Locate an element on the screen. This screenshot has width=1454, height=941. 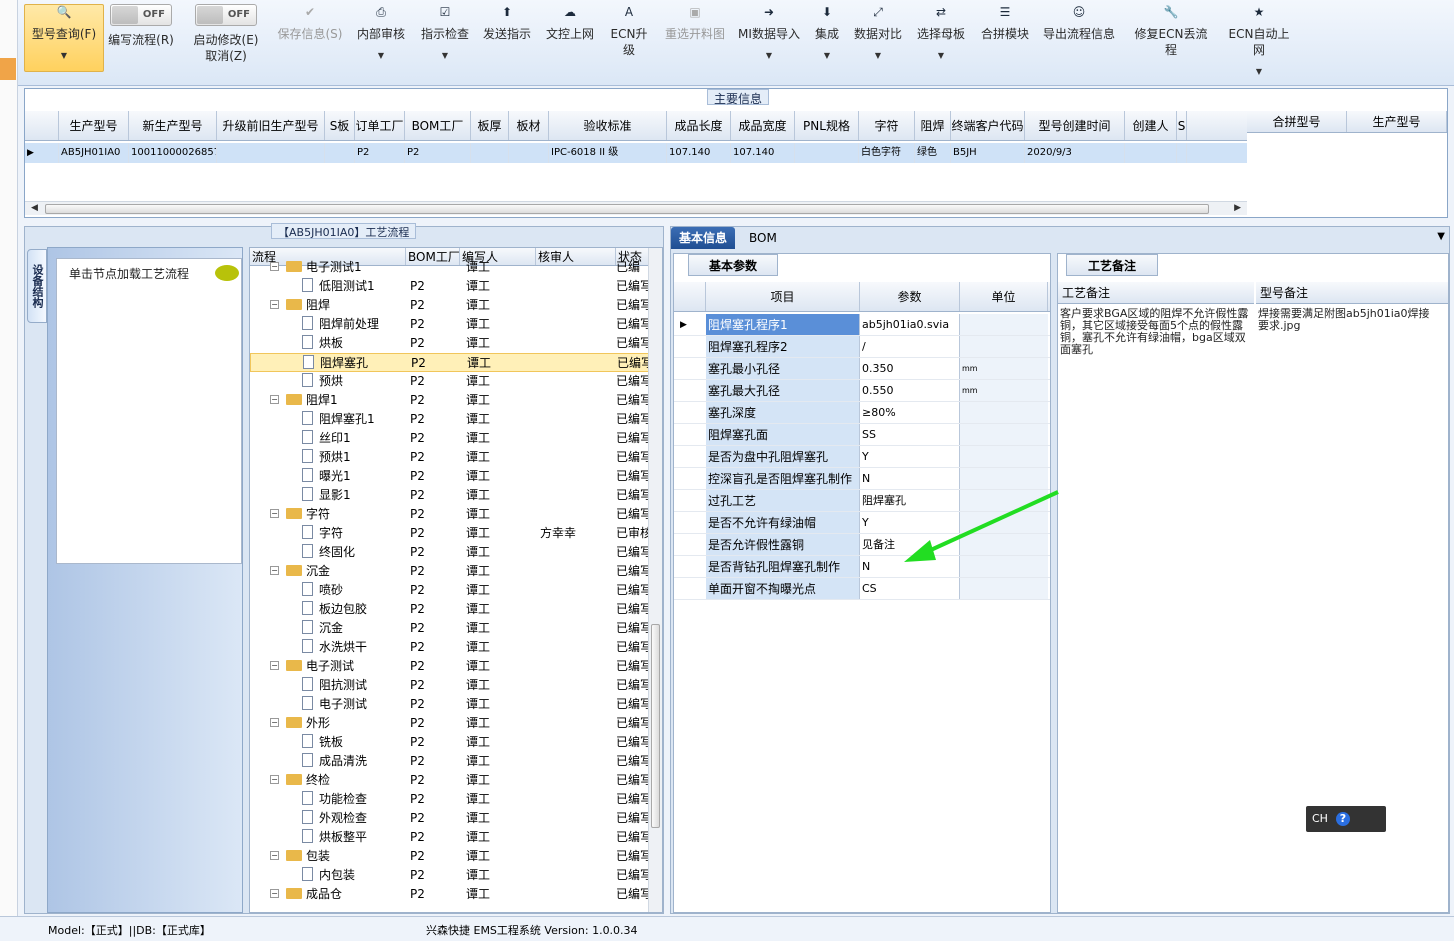
info-cell: 107.140 is located at coordinates (763, 153).